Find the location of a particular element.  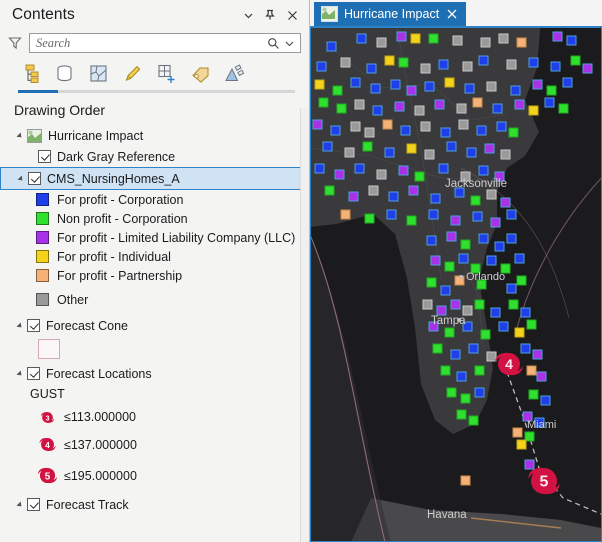

search-options-chevron-icon is located at coordinates (289, 43).